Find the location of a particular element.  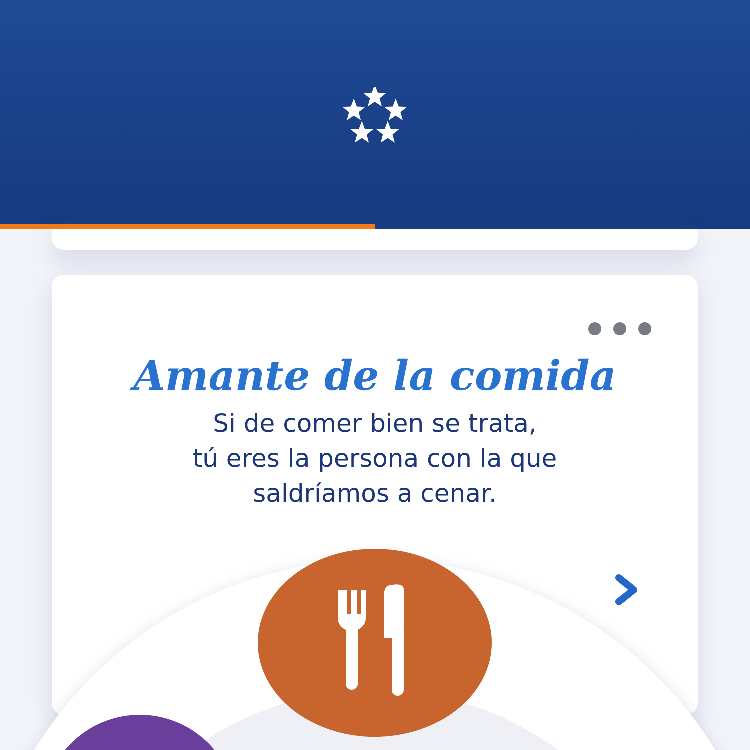

more-icon is located at coordinates (620, 329).